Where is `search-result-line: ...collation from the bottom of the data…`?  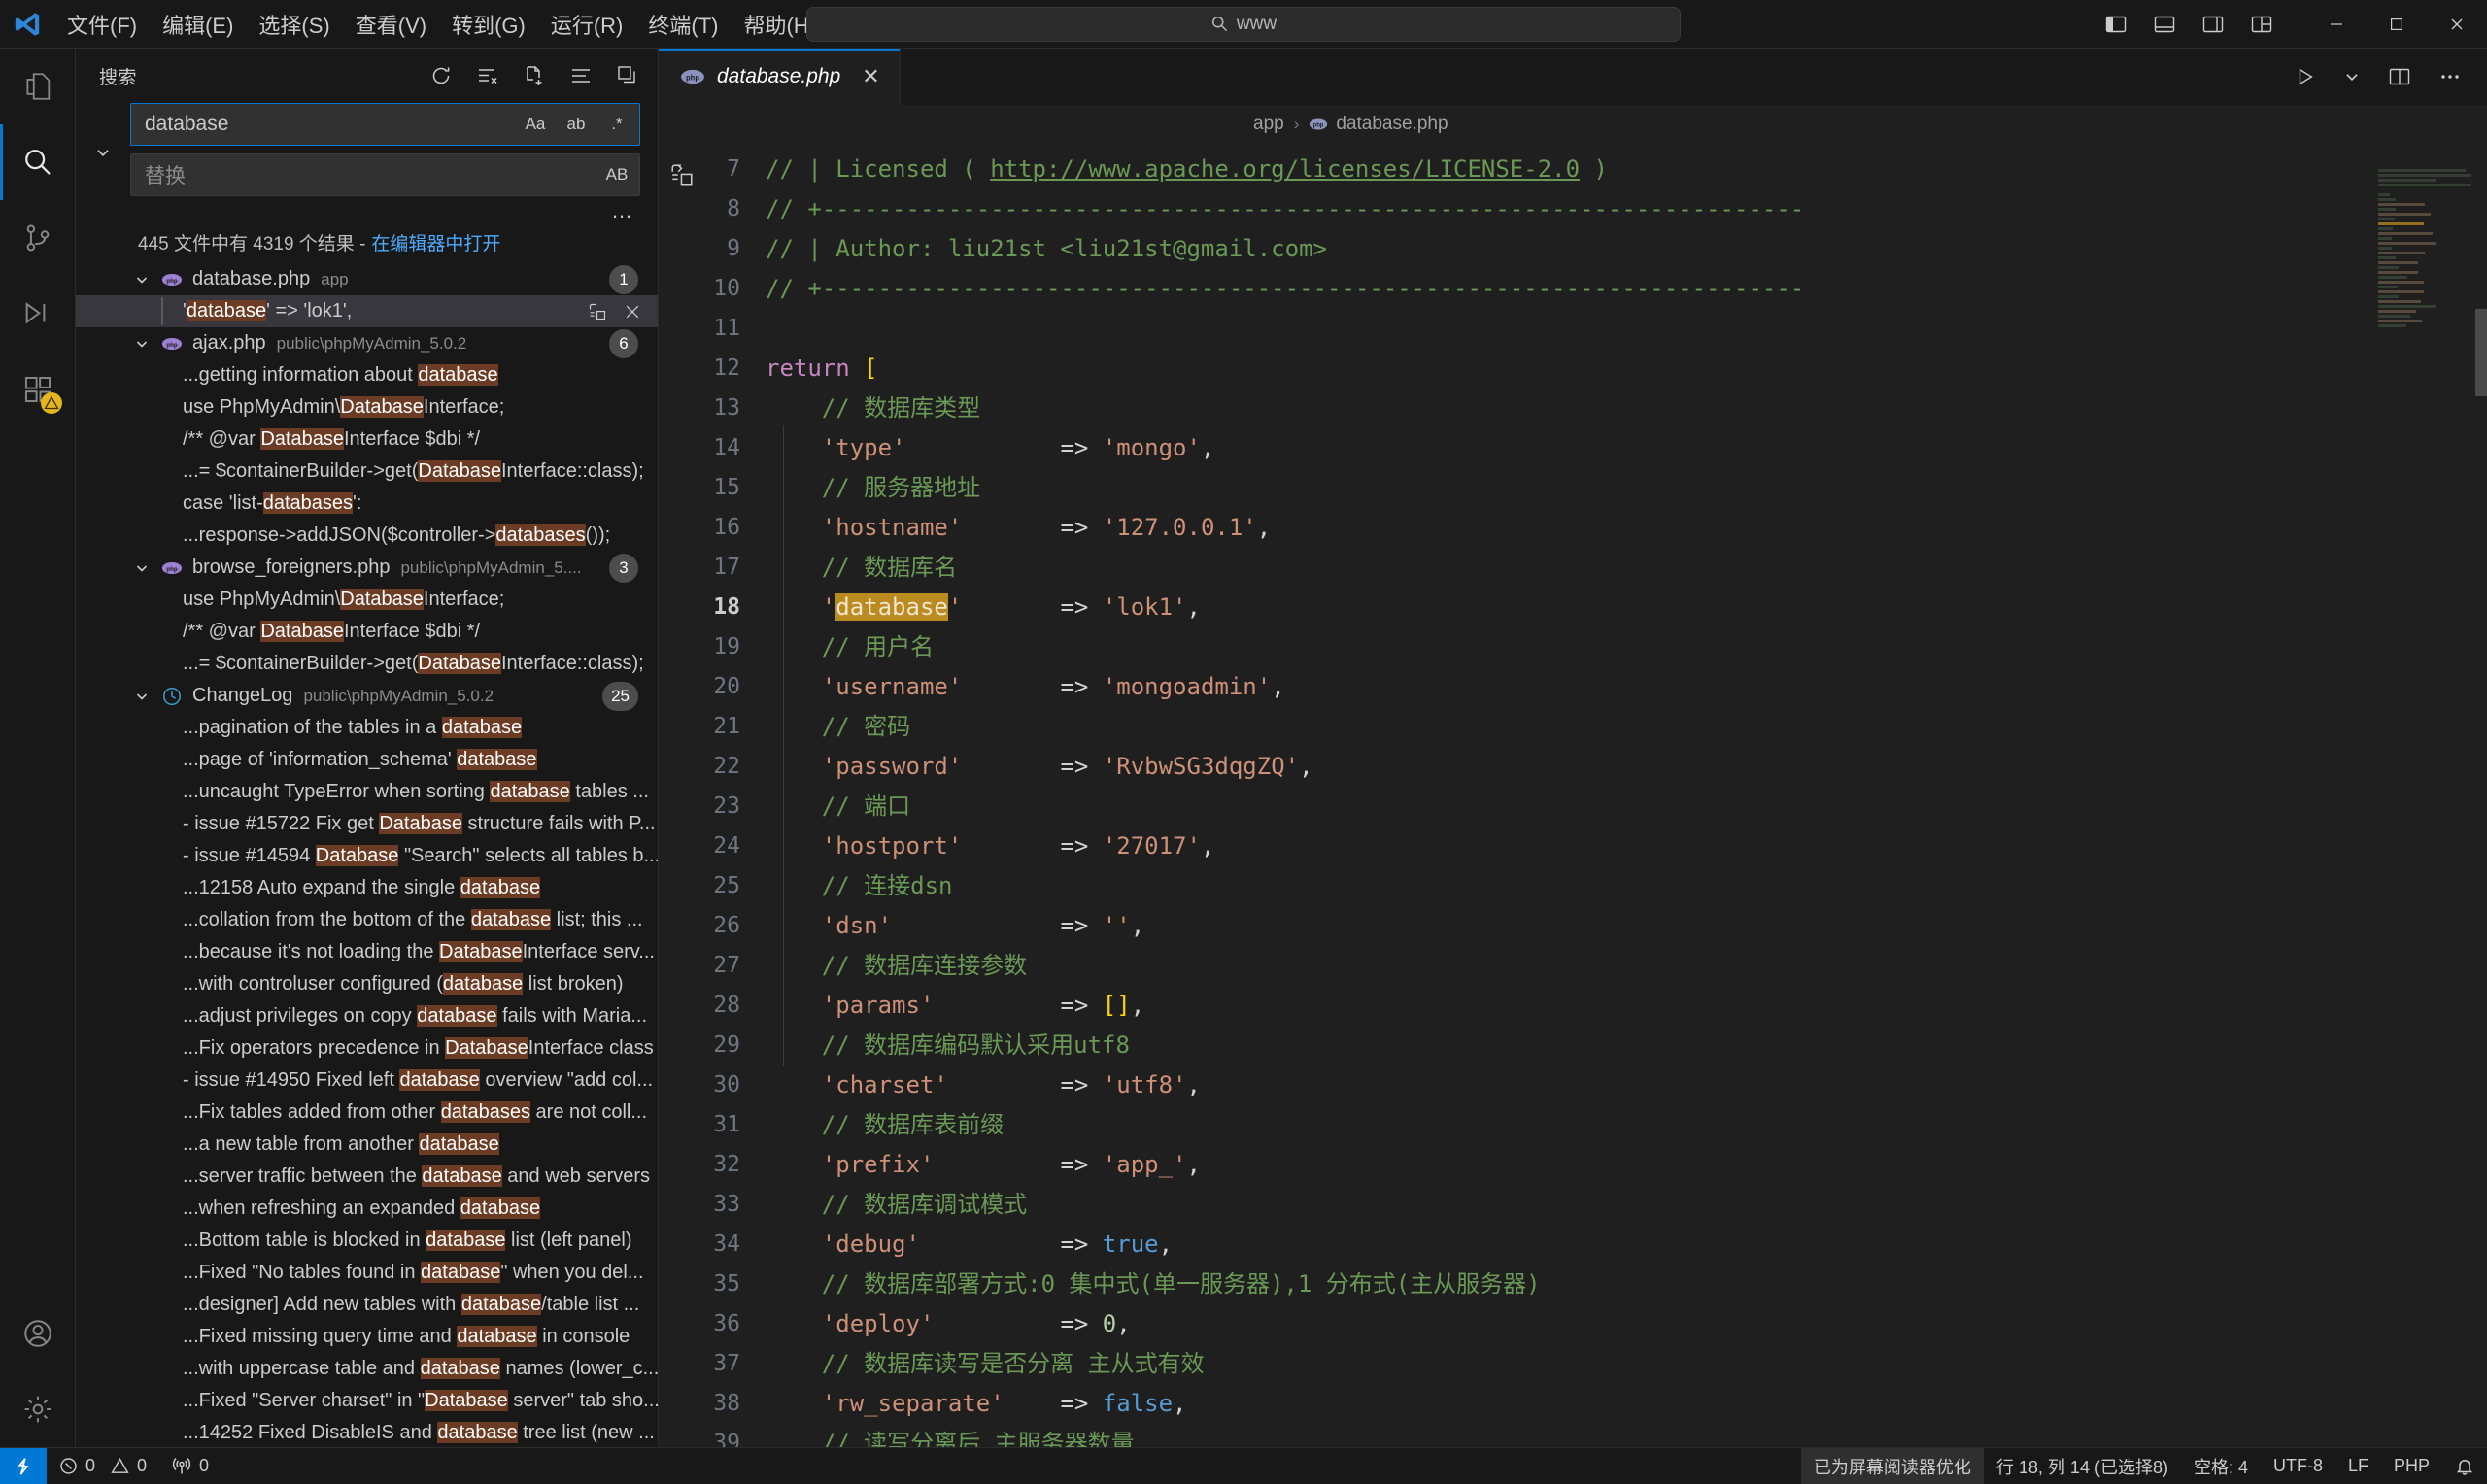 search-result-line: ...collation from the bottom of the data… is located at coordinates (367, 920).